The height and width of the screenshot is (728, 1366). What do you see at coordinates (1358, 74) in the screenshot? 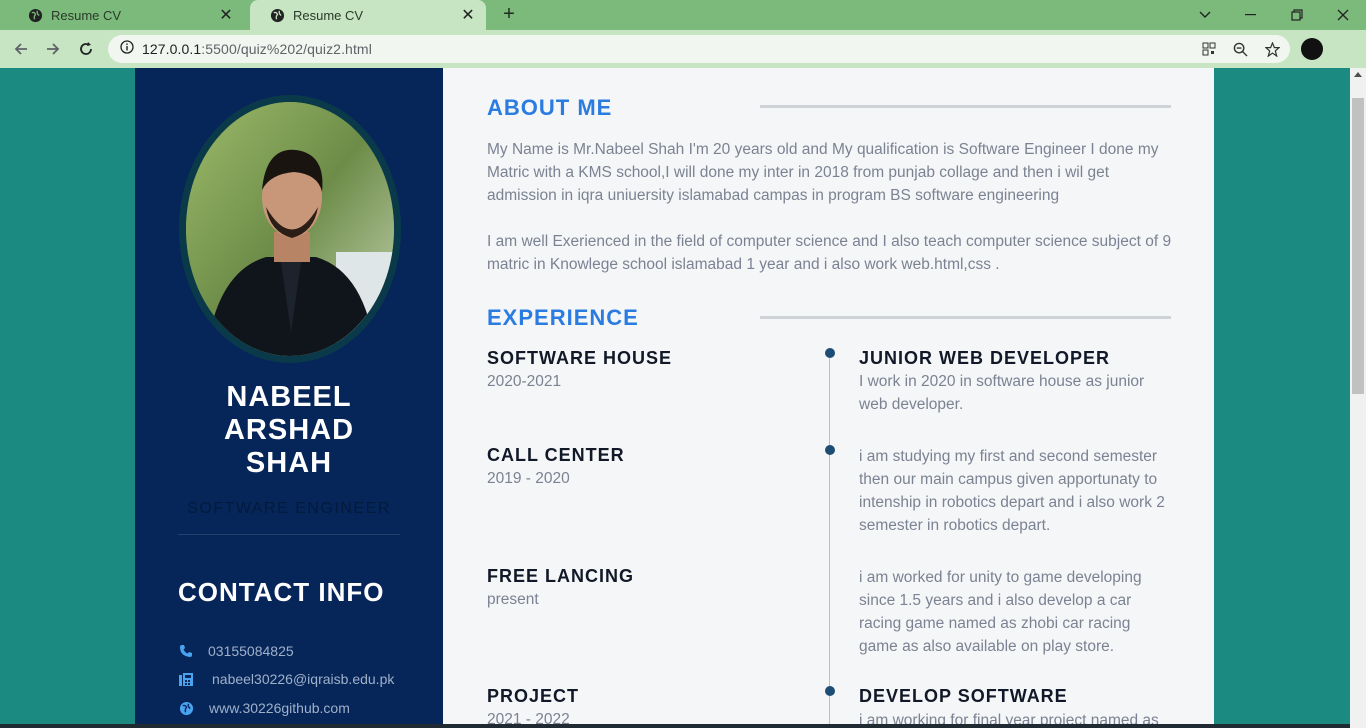
I see `scroll-up-arrow-icon` at bounding box center [1358, 74].